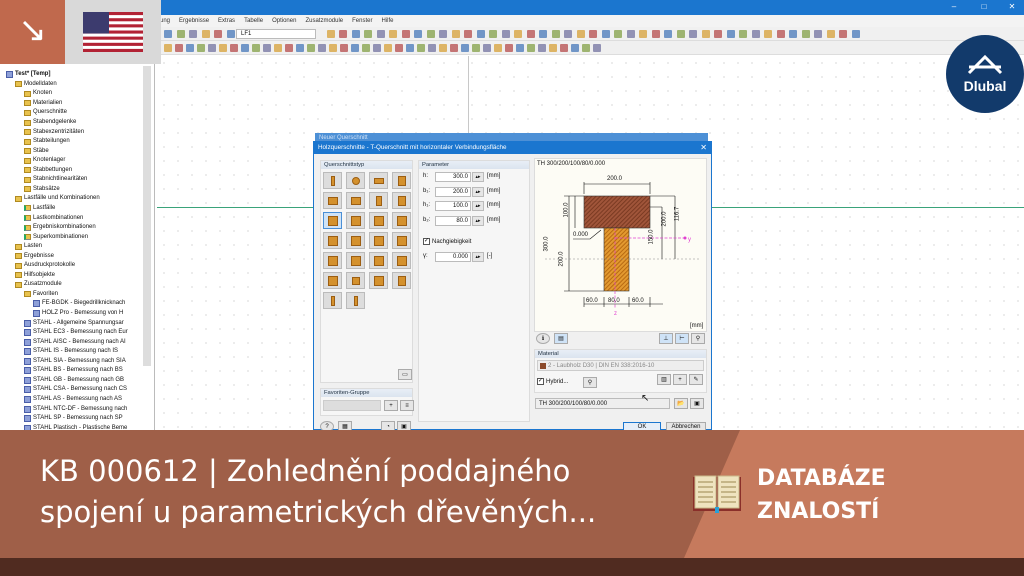 The height and width of the screenshot is (576, 1024). What do you see at coordinates (698, 338) in the screenshot?
I see `zoom-icon: ⚲` at bounding box center [698, 338].